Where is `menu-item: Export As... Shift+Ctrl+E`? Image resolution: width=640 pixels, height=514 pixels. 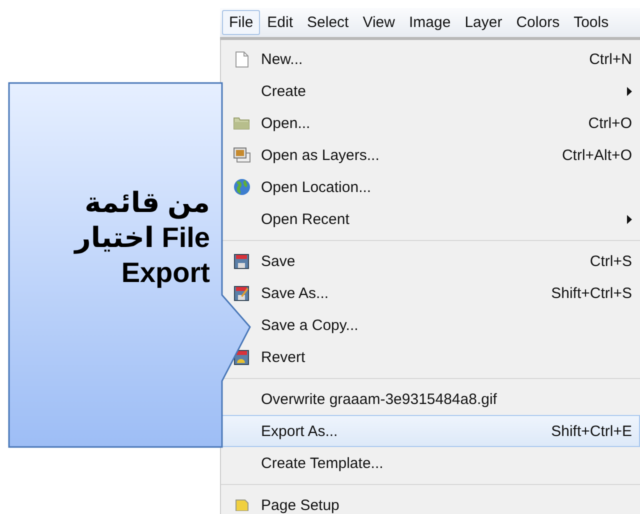 menu-item: Export As... Shift+Ctrl+E is located at coordinates (430, 431).